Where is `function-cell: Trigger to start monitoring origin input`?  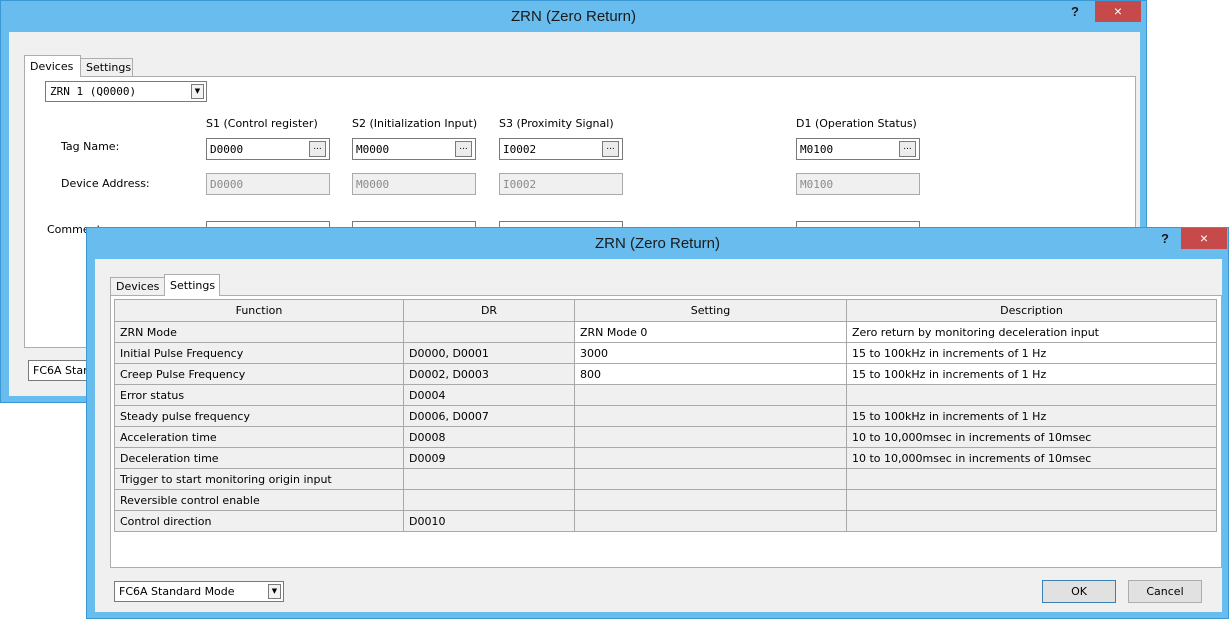
function-cell: Trigger to start monitoring origin input is located at coordinates (259, 479).